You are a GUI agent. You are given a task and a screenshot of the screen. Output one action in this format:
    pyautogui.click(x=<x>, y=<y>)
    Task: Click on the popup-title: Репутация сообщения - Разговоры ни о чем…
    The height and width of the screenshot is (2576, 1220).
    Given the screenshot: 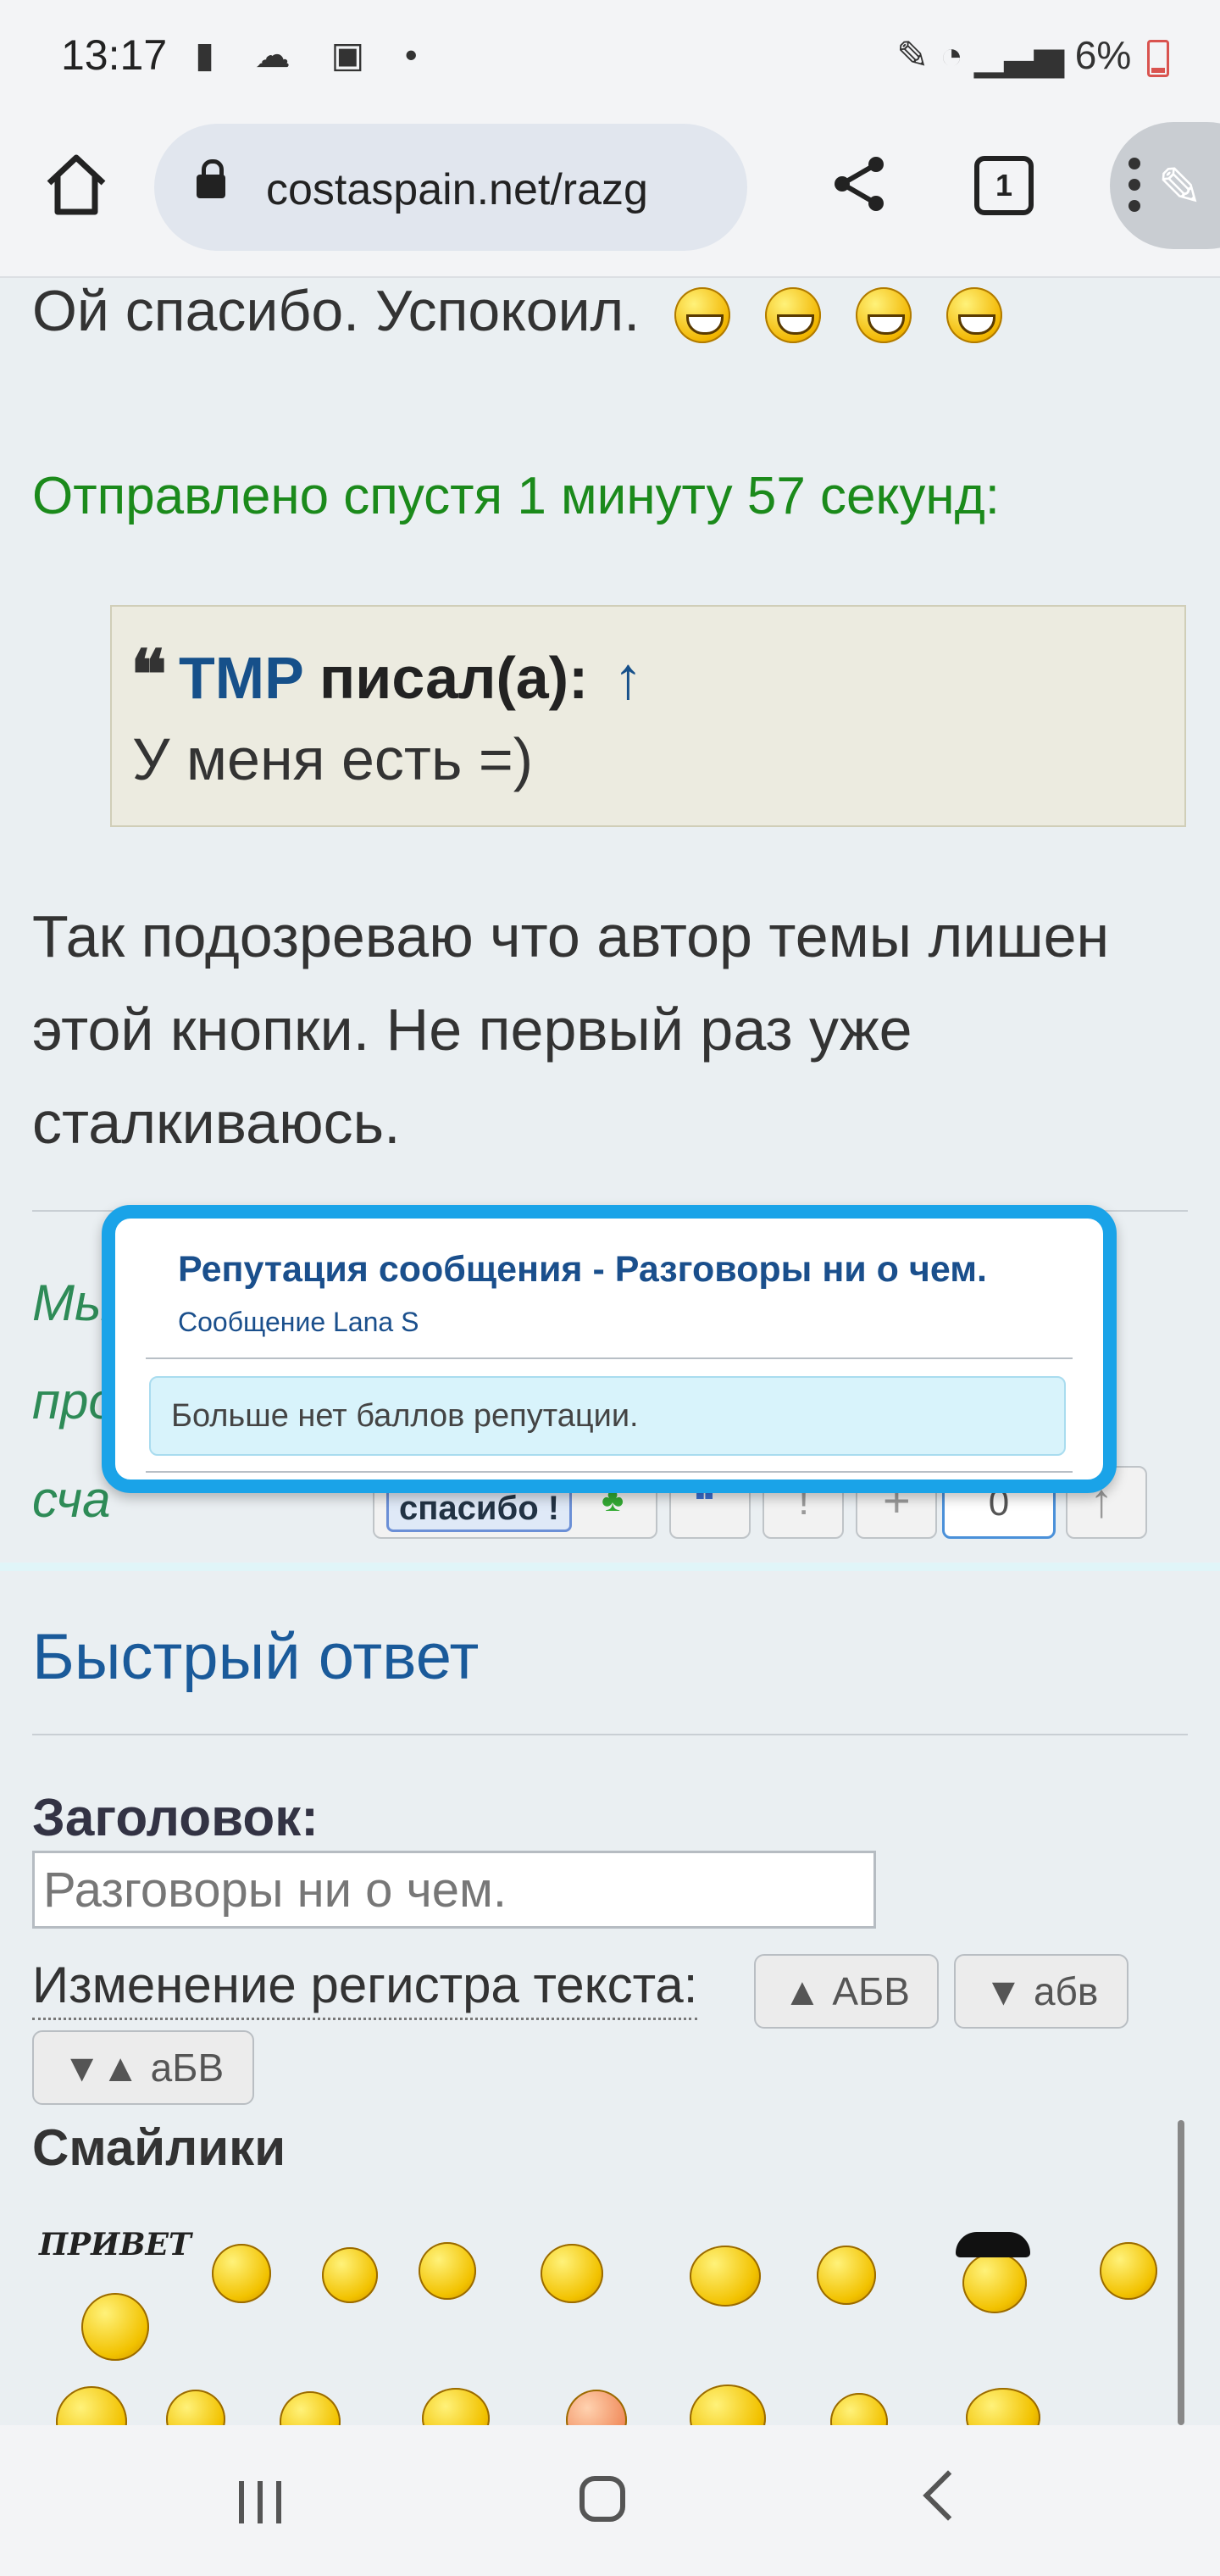 What is the action you would take?
    pyautogui.click(x=582, y=1269)
    